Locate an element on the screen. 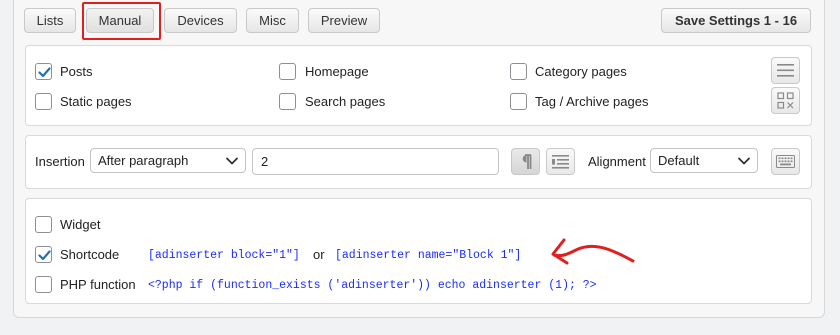 The width and height of the screenshot is (840, 335). tab-lists: Lists is located at coordinates (50, 20).